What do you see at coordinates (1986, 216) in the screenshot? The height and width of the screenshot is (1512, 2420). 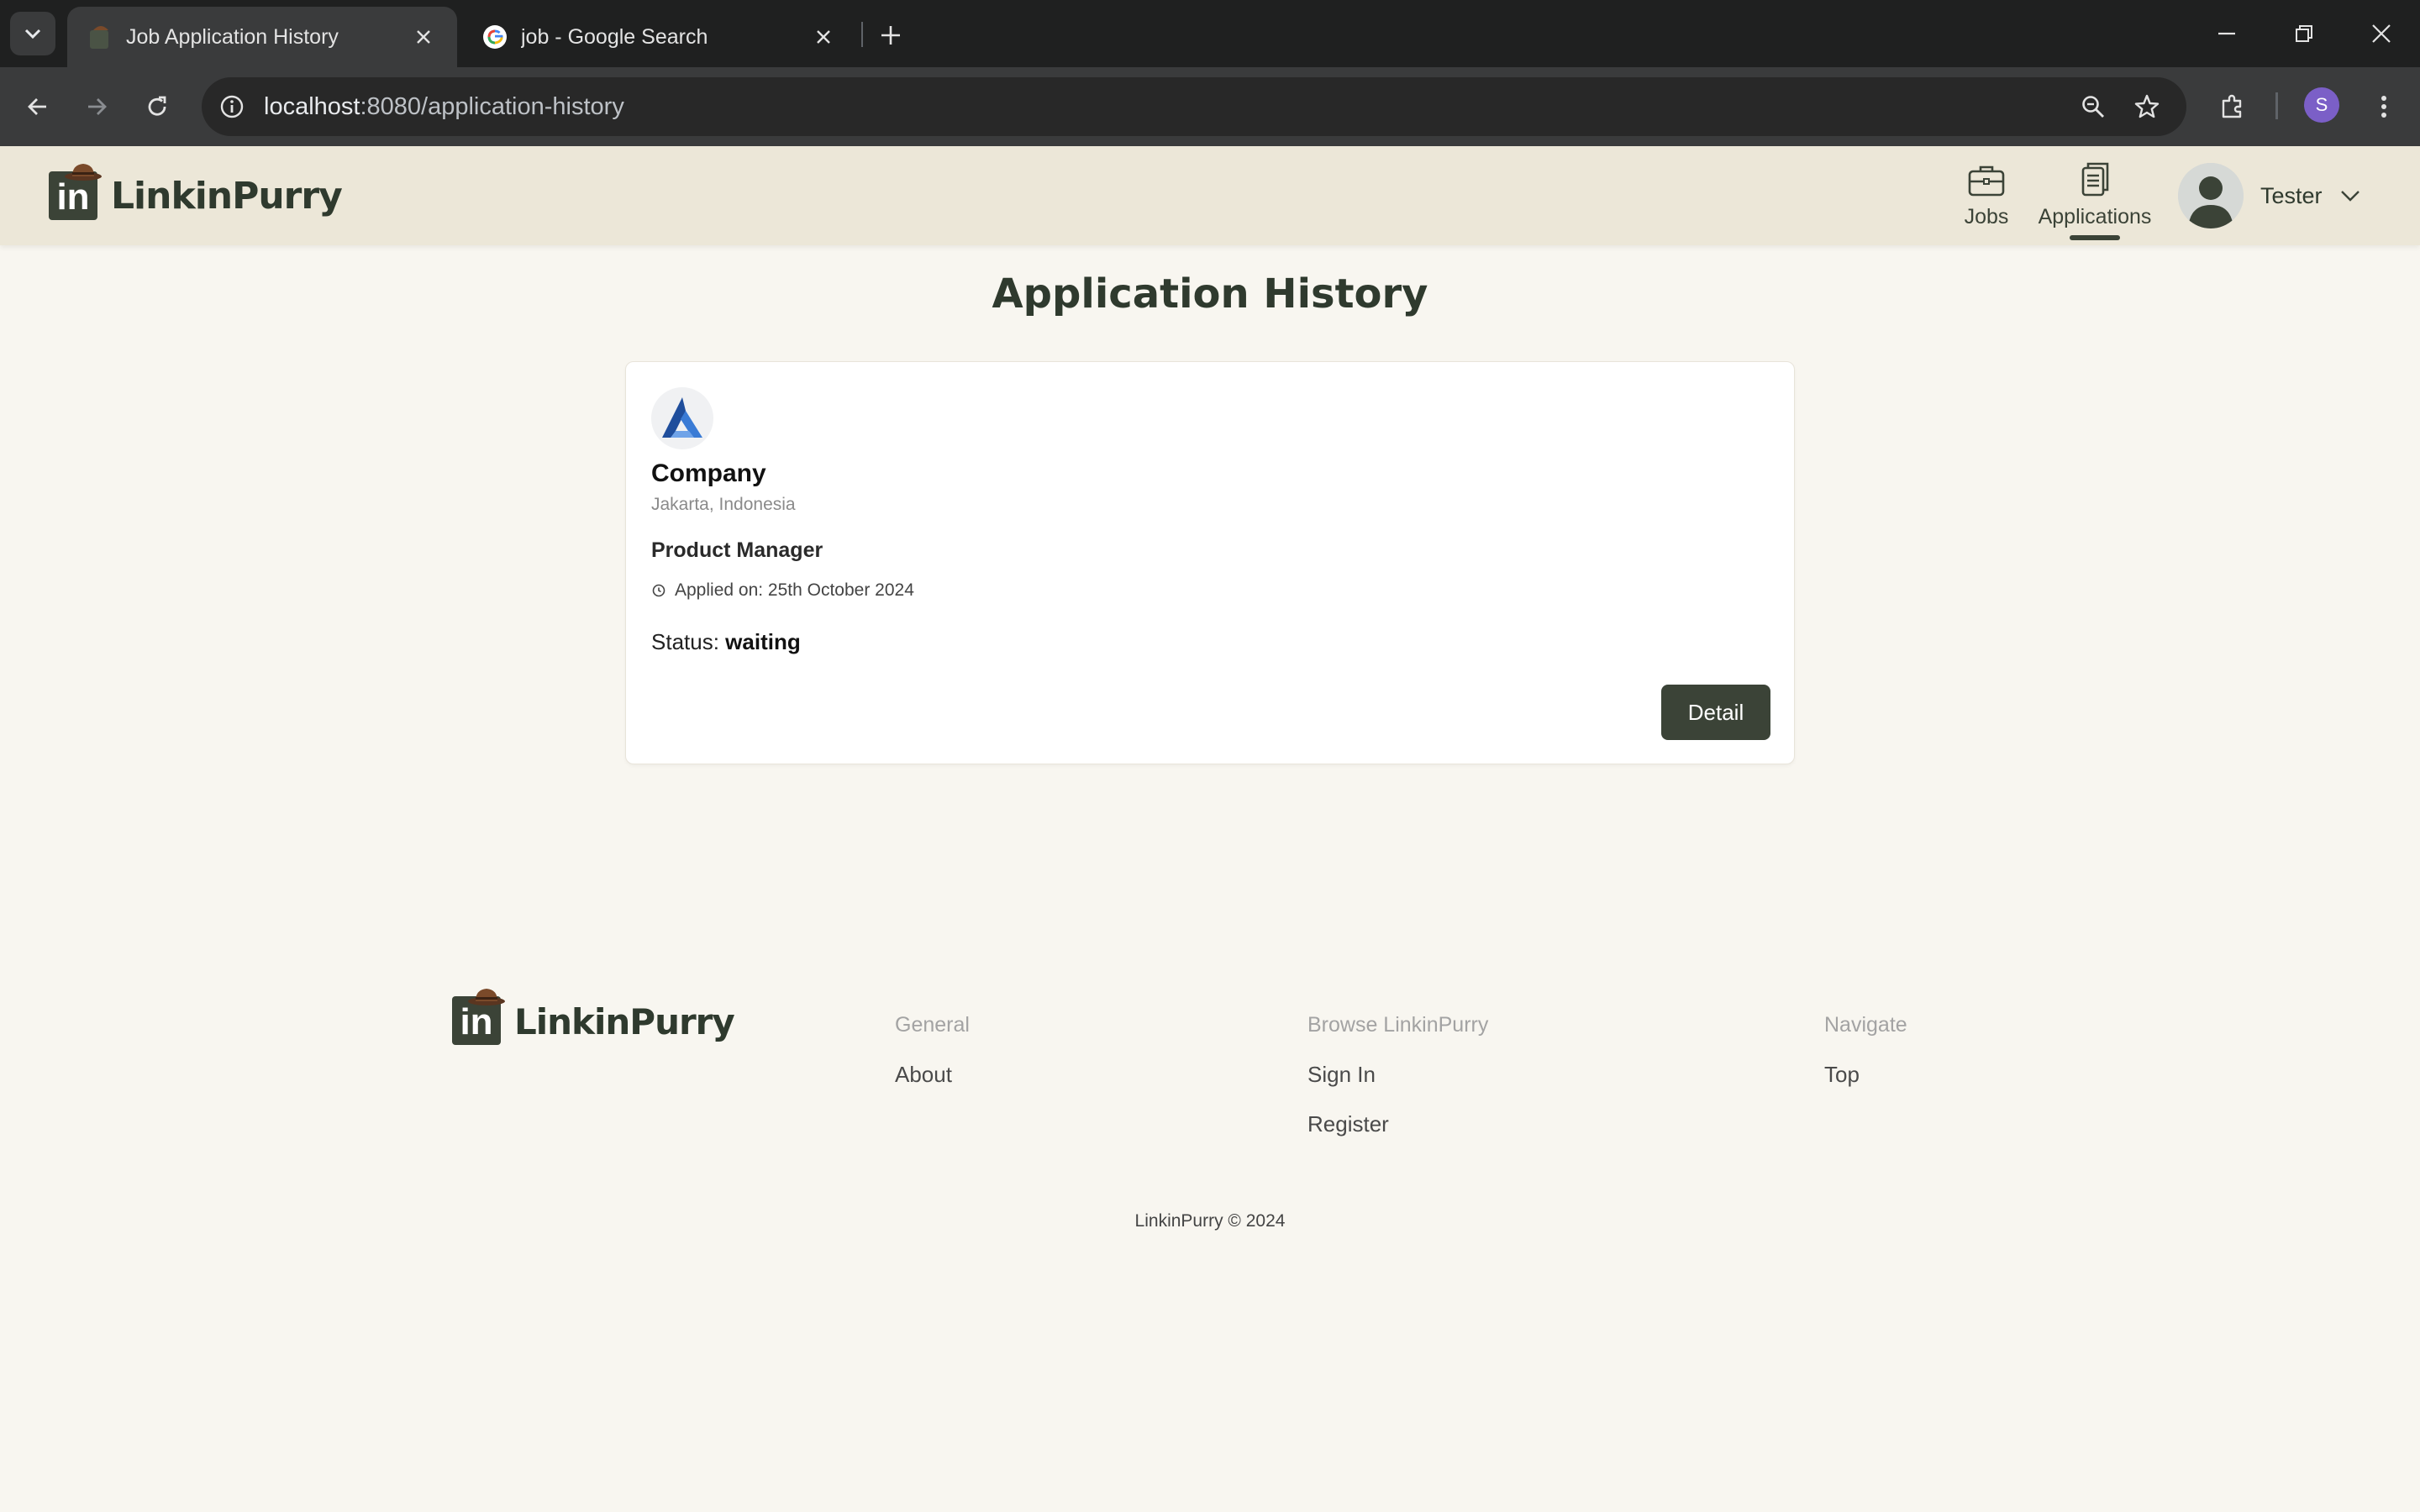 I see `nav-jobs-label: Jobs` at bounding box center [1986, 216].